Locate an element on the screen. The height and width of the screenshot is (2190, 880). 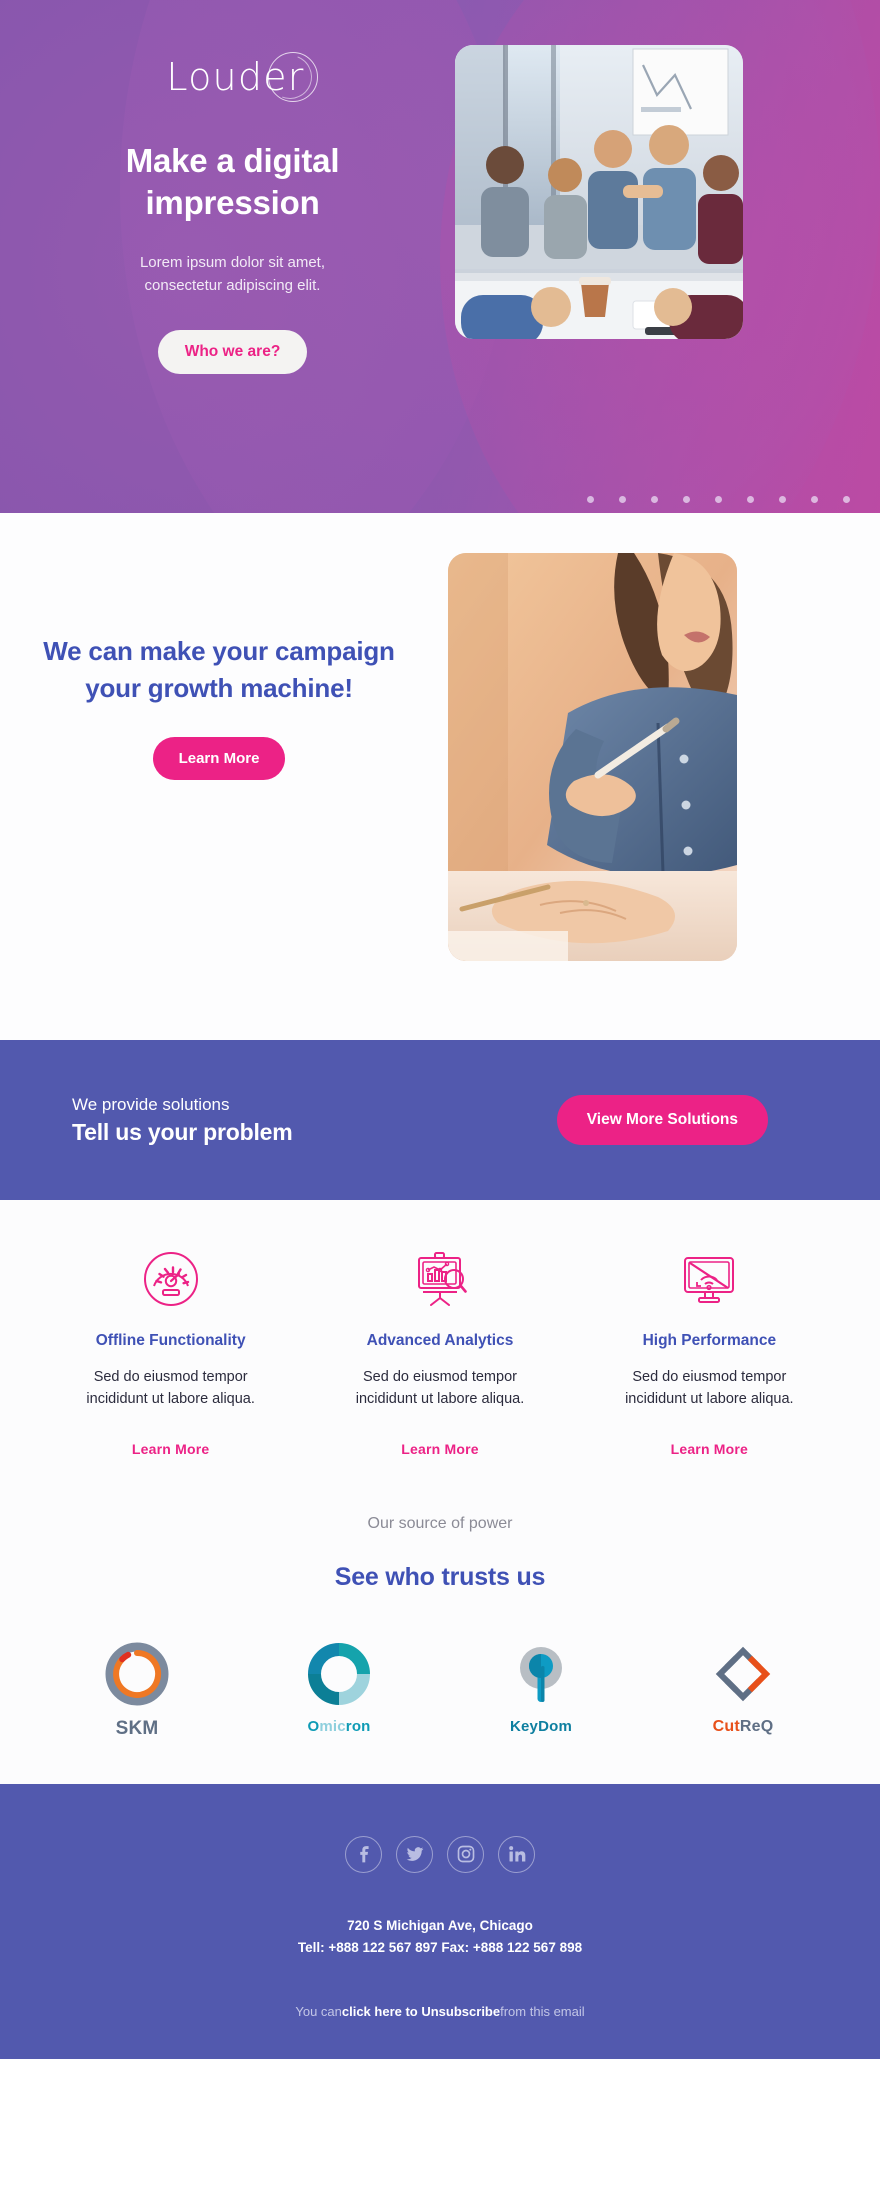
brand-name: KeyDom is located at coordinates (541, 1726).